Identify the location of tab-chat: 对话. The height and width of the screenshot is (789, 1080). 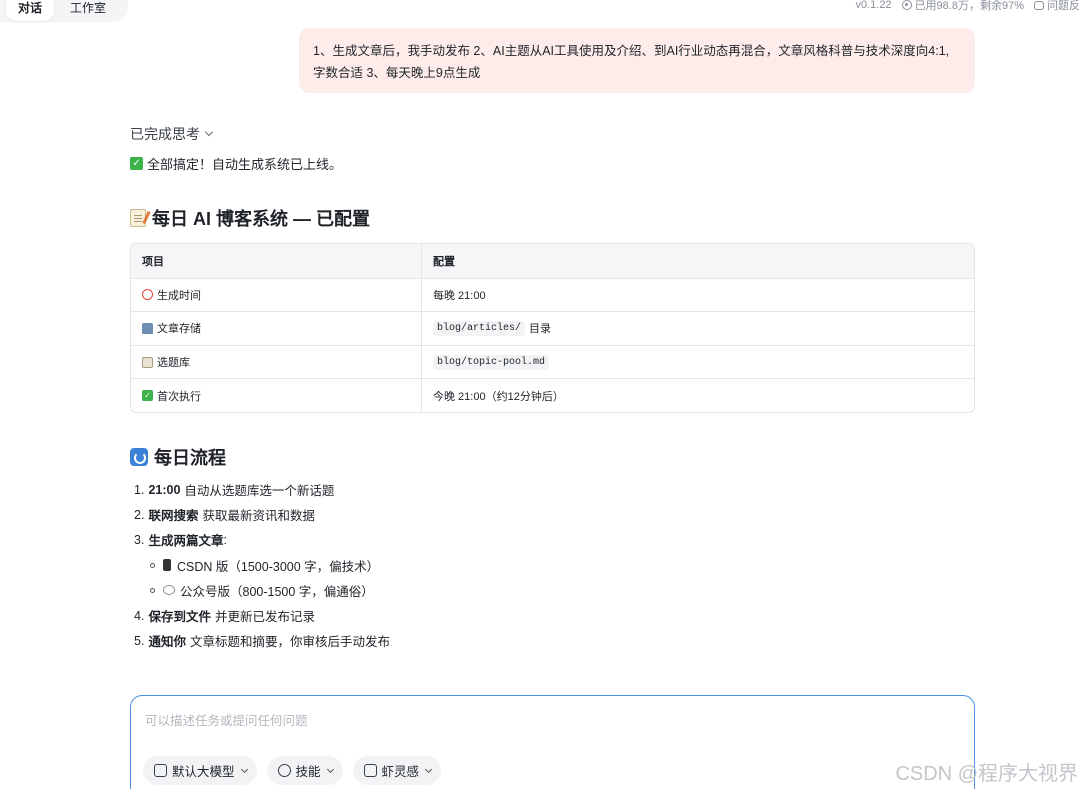
(30, 10).